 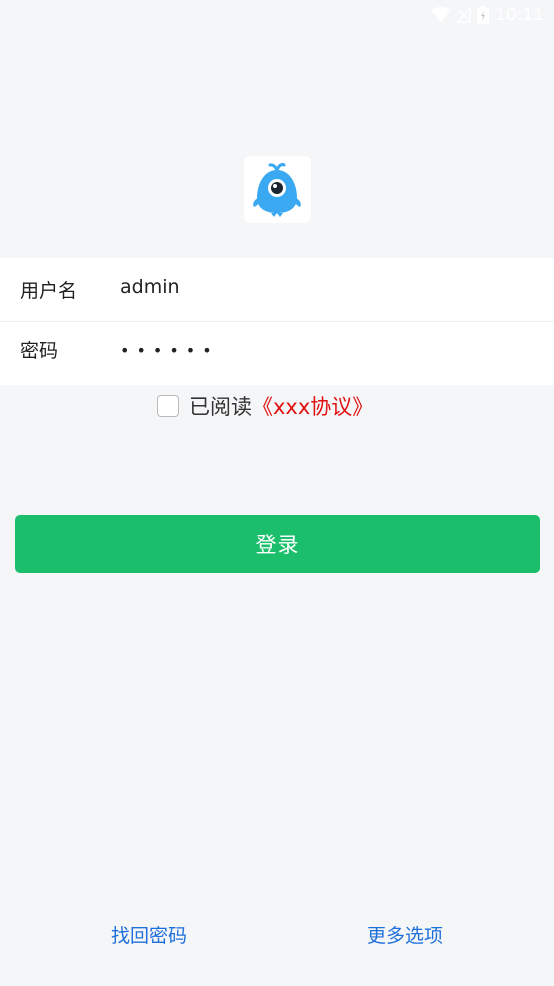 I want to click on status-icons: 10:11, so click(x=487, y=15).